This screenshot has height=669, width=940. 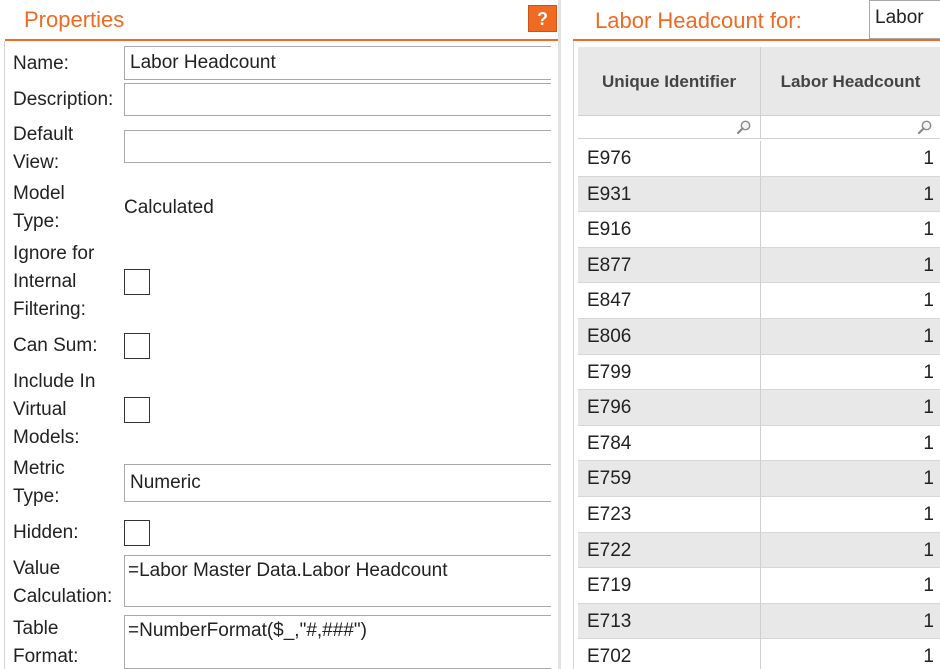 What do you see at coordinates (669, 301) in the screenshot?
I see `cell-unique-identifier: E847` at bounding box center [669, 301].